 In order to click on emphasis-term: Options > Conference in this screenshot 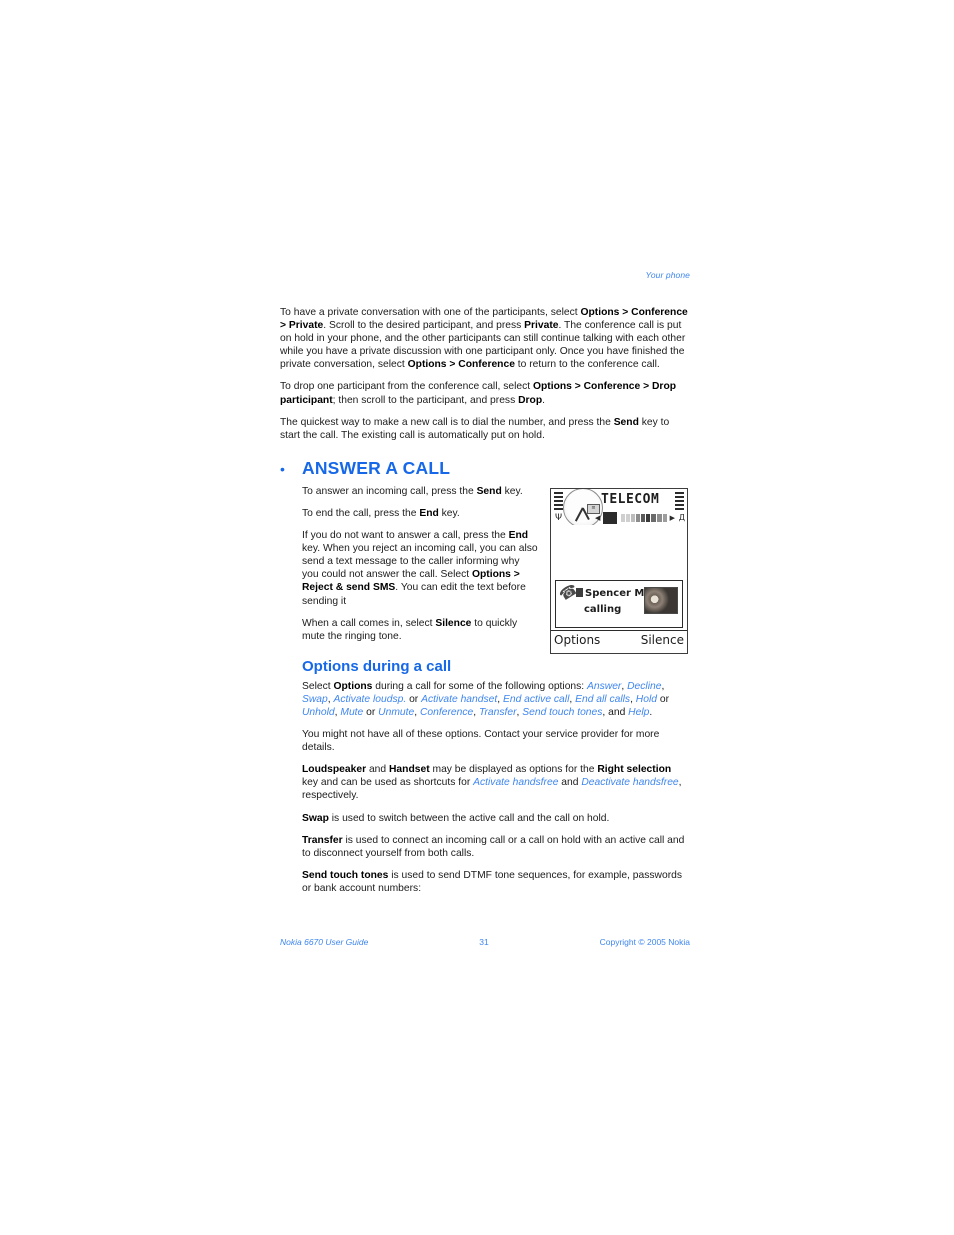, I will do `click(461, 365)`.